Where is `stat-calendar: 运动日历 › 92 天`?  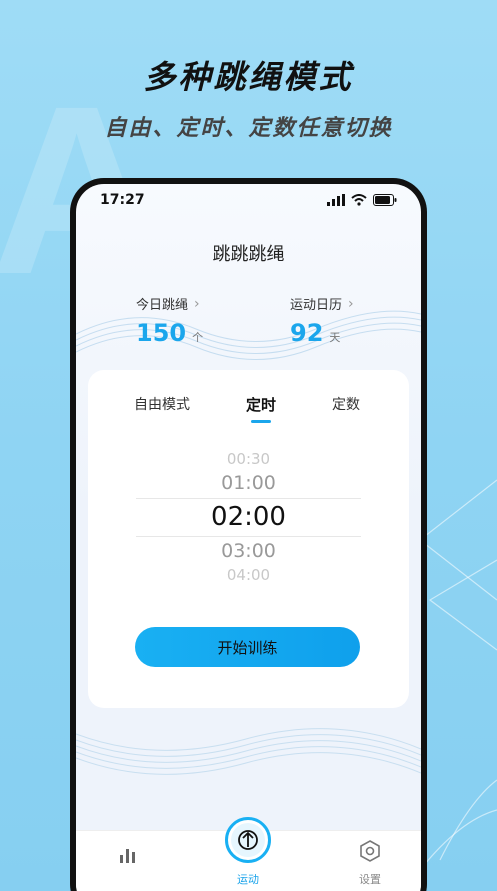 stat-calendar: 运动日历 › 92 天 is located at coordinates (322, 321).